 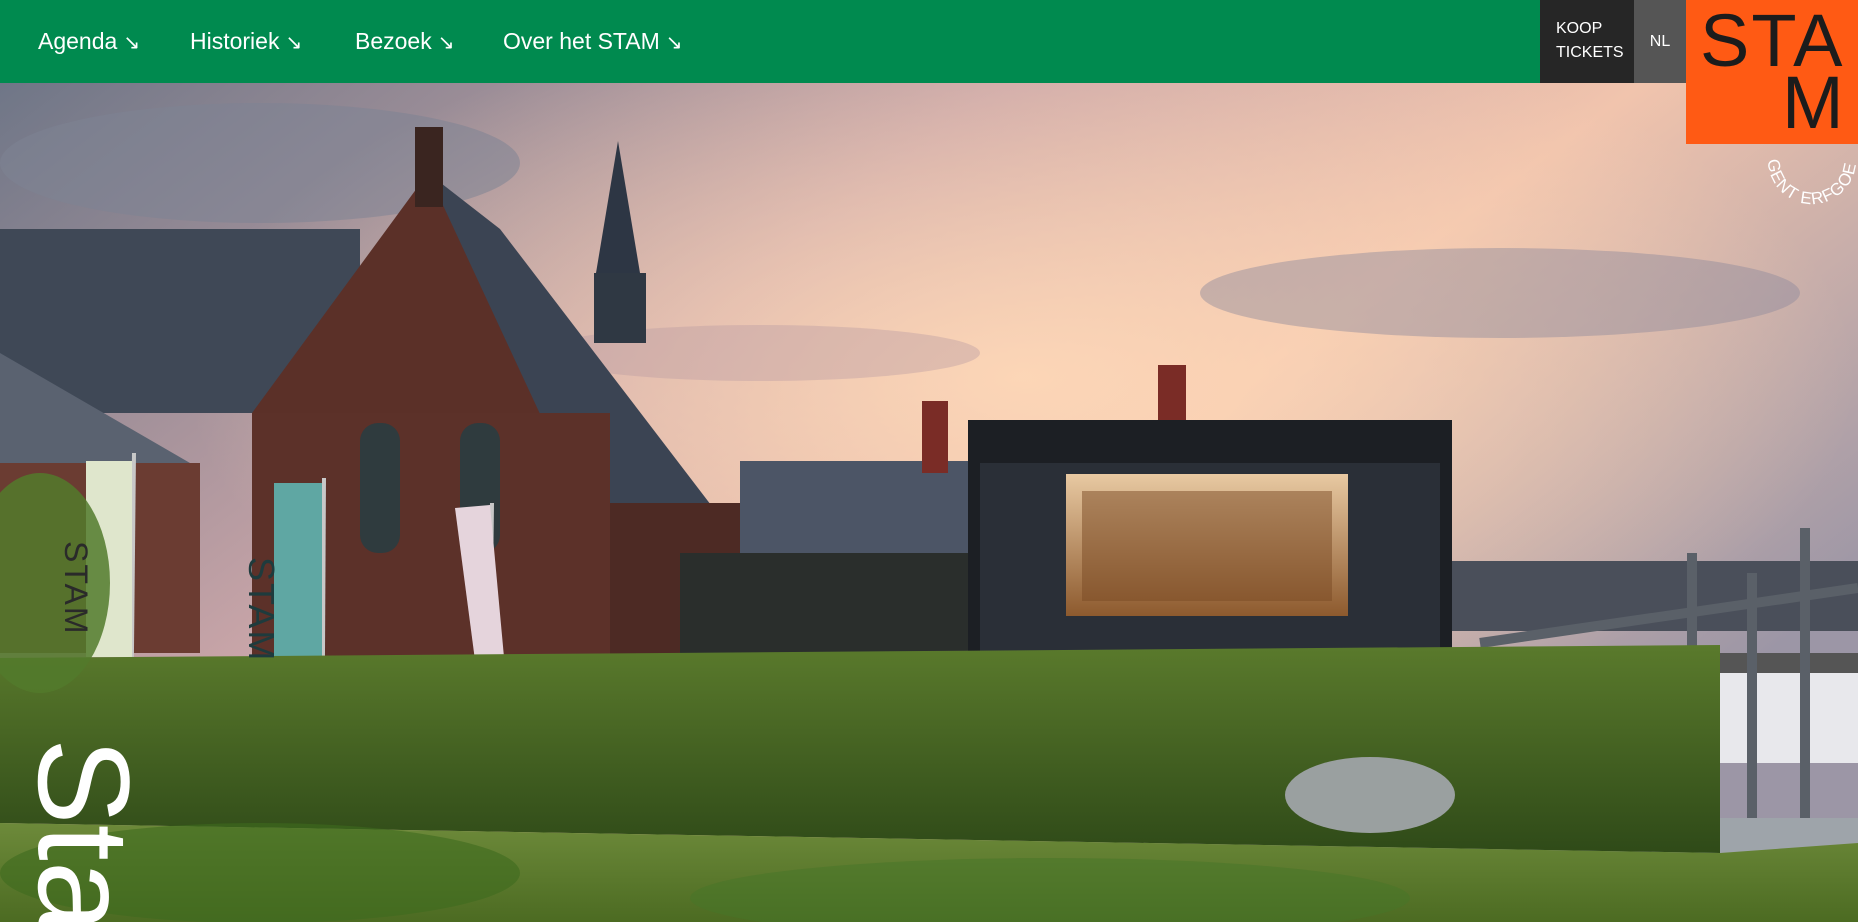 I want to click on logo-ring-label: GENT ERFGOEDCE, so click(x=1805, y=174).